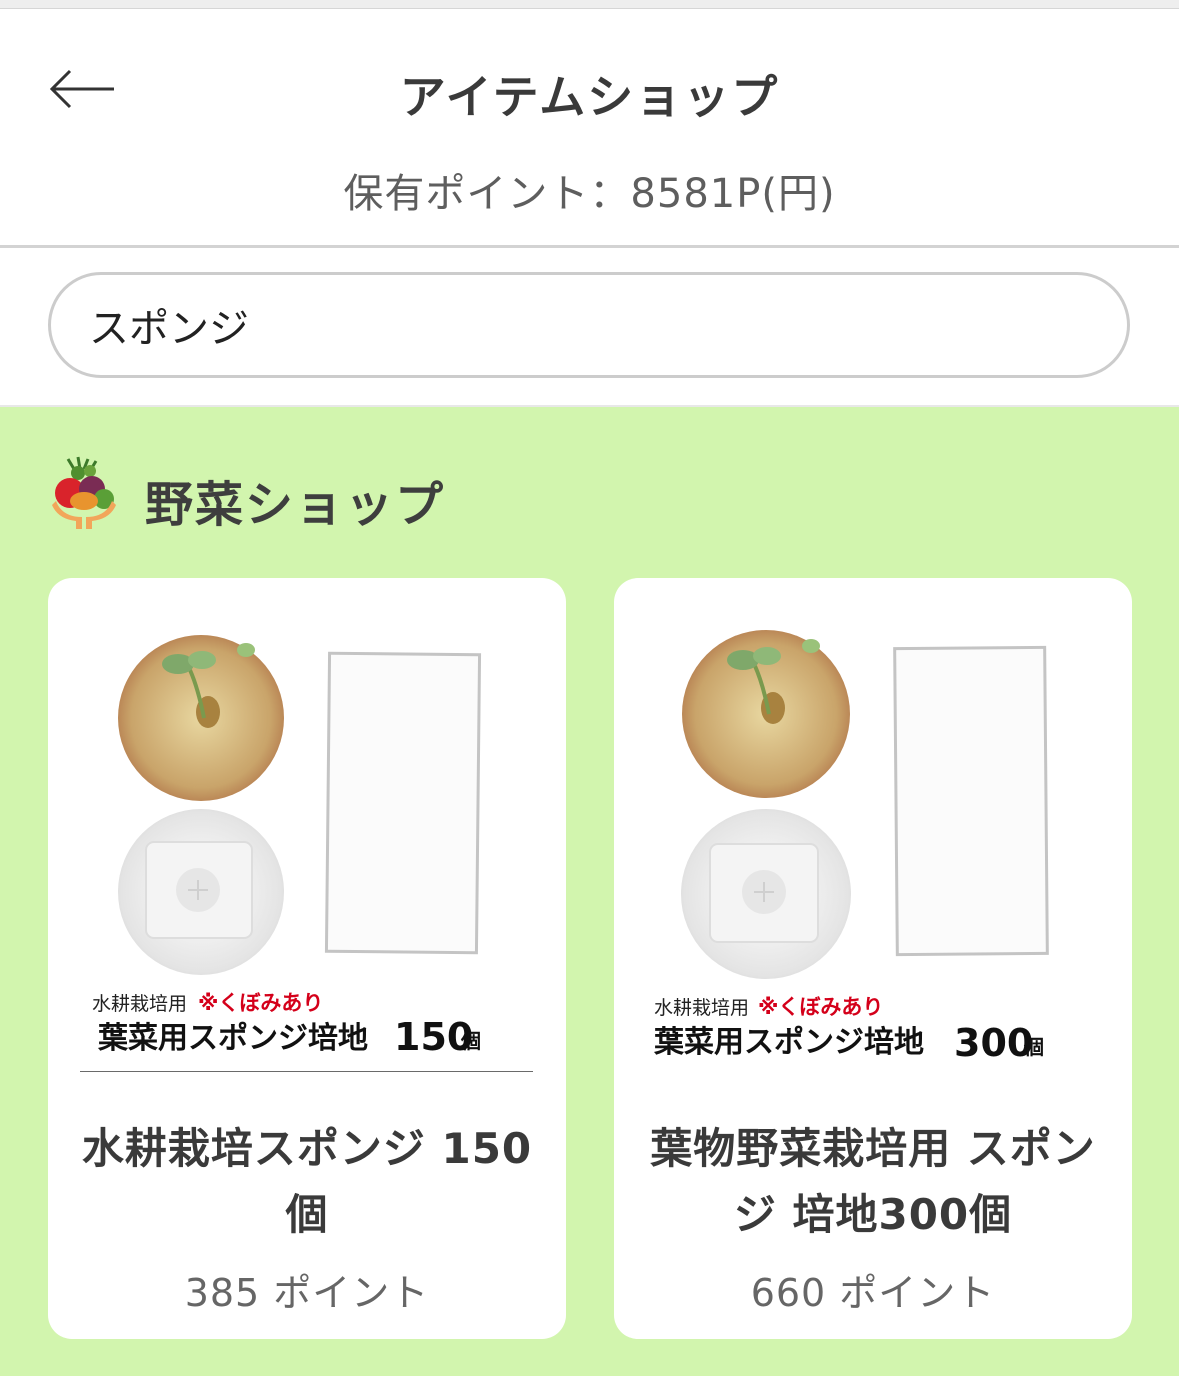 Image resolution: width=1179 pixels, height=1376 pixels. What do you see at coordinates (589, 325) in the screenshot?
I see `search-input` at bounding box center [589, 325].